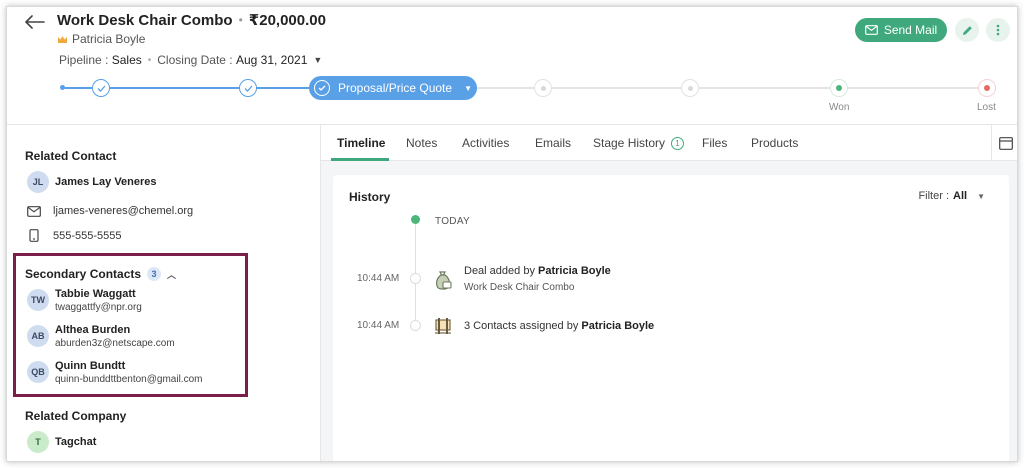  I want to click on closing-date-value: Aug 31, 2021, so click(271, 60).